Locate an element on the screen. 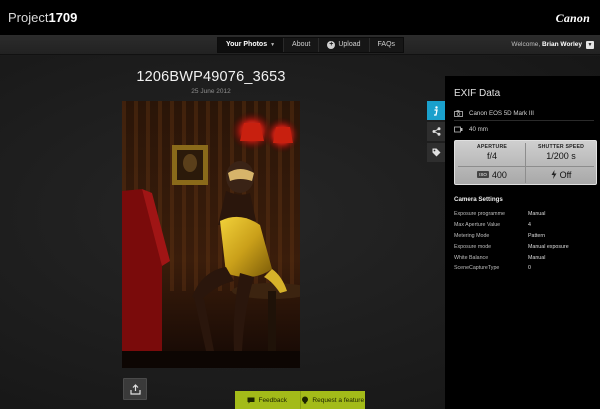 The width and height of the screenshot is (600, 409). user-menu-caret-icon: ▼ is located at coordinates (590, 45).